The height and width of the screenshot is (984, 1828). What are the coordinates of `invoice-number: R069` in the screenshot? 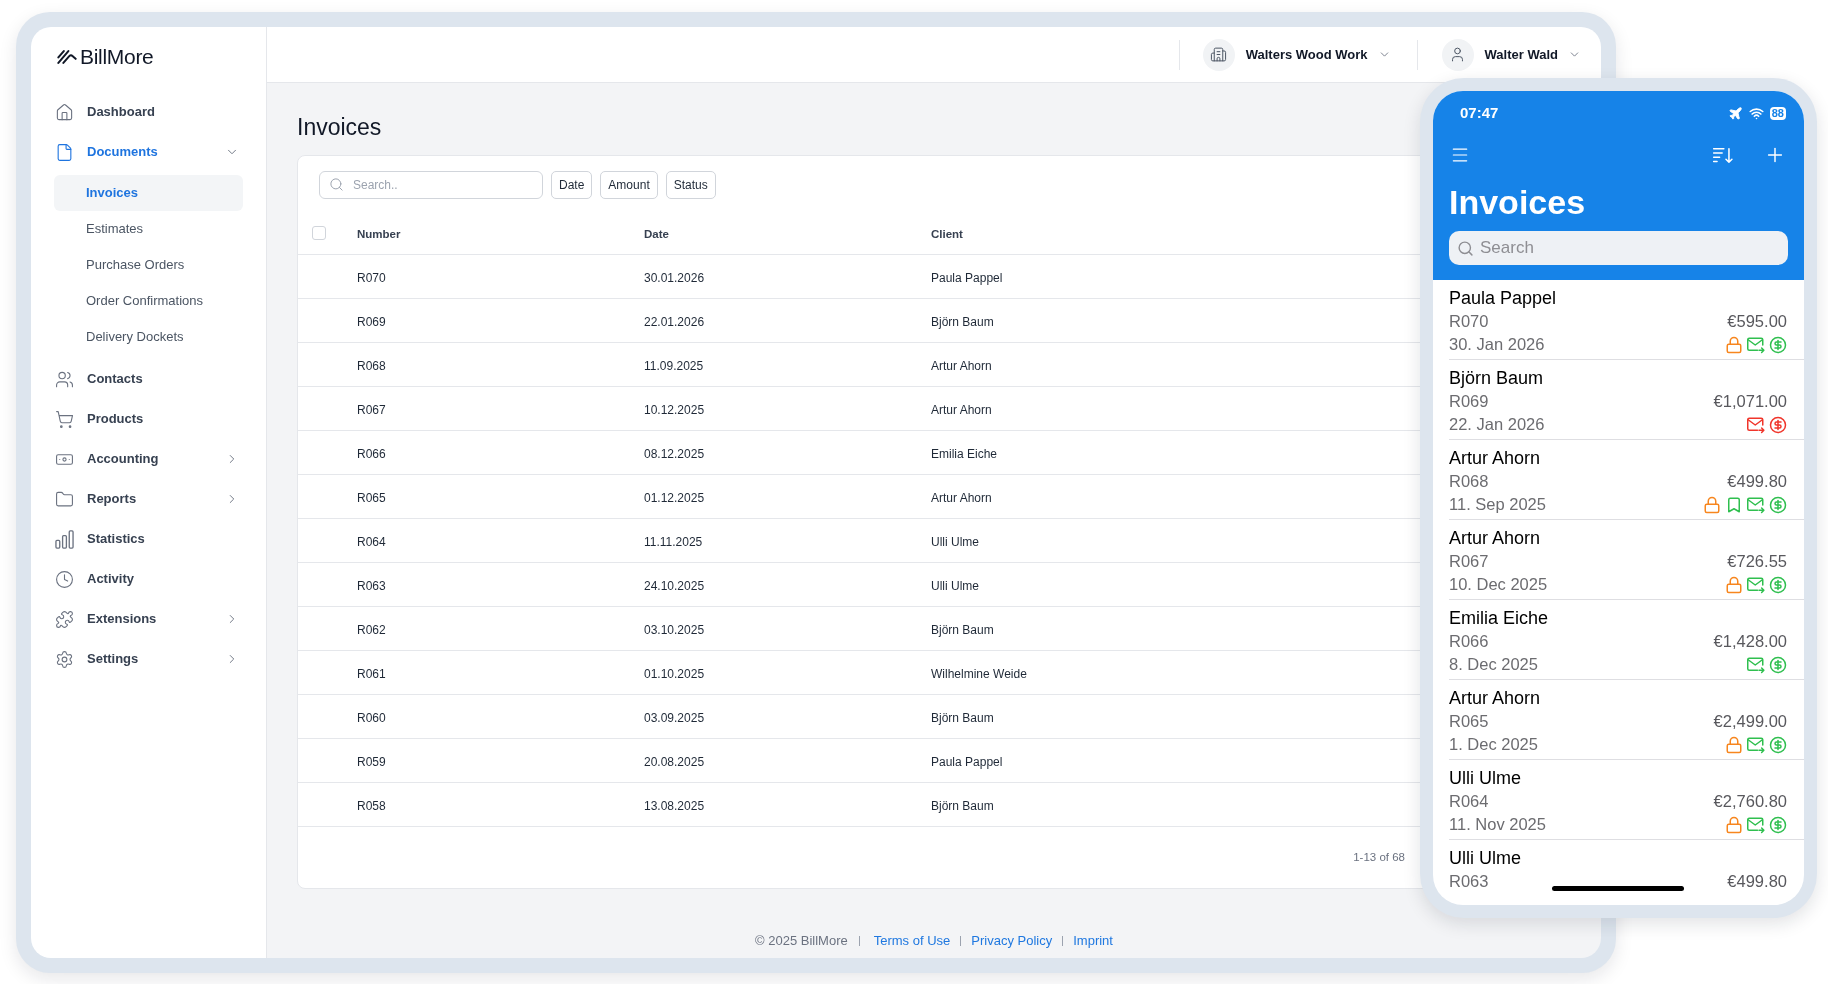 It's located at (1469, 401).